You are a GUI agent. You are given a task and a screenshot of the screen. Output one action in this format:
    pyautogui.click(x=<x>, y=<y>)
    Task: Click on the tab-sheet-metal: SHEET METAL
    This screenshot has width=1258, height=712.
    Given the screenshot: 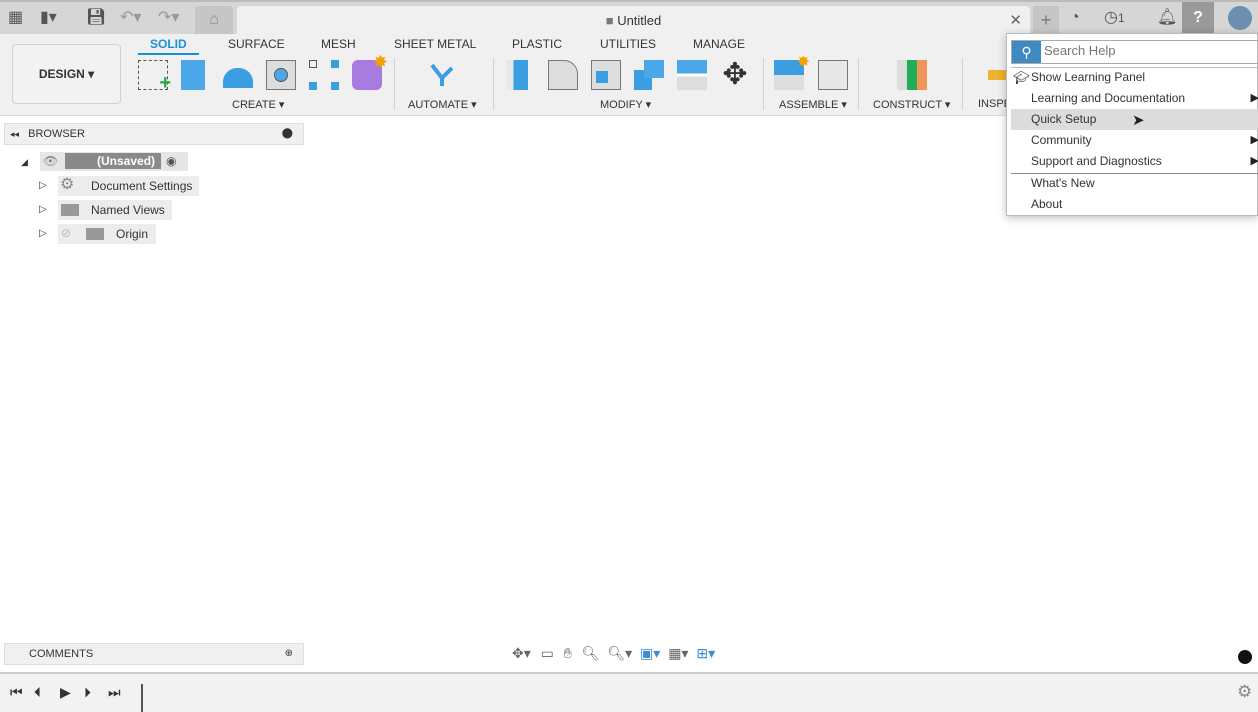 What is the action you would take?
    pyautogui.click(x=435, y=44)
    